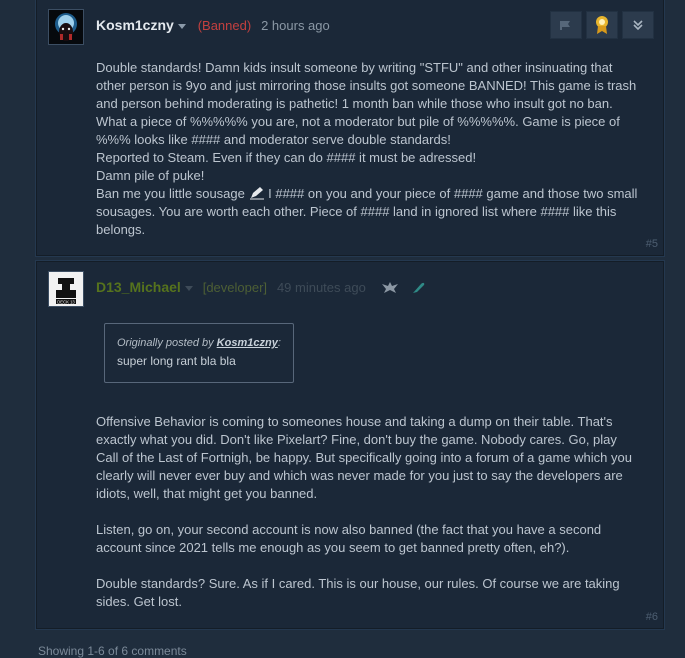 Image resolution: width=685 pixels, height=658 pixels. I want to click on quote-text: super long rant bla bla, so click(176, 361).